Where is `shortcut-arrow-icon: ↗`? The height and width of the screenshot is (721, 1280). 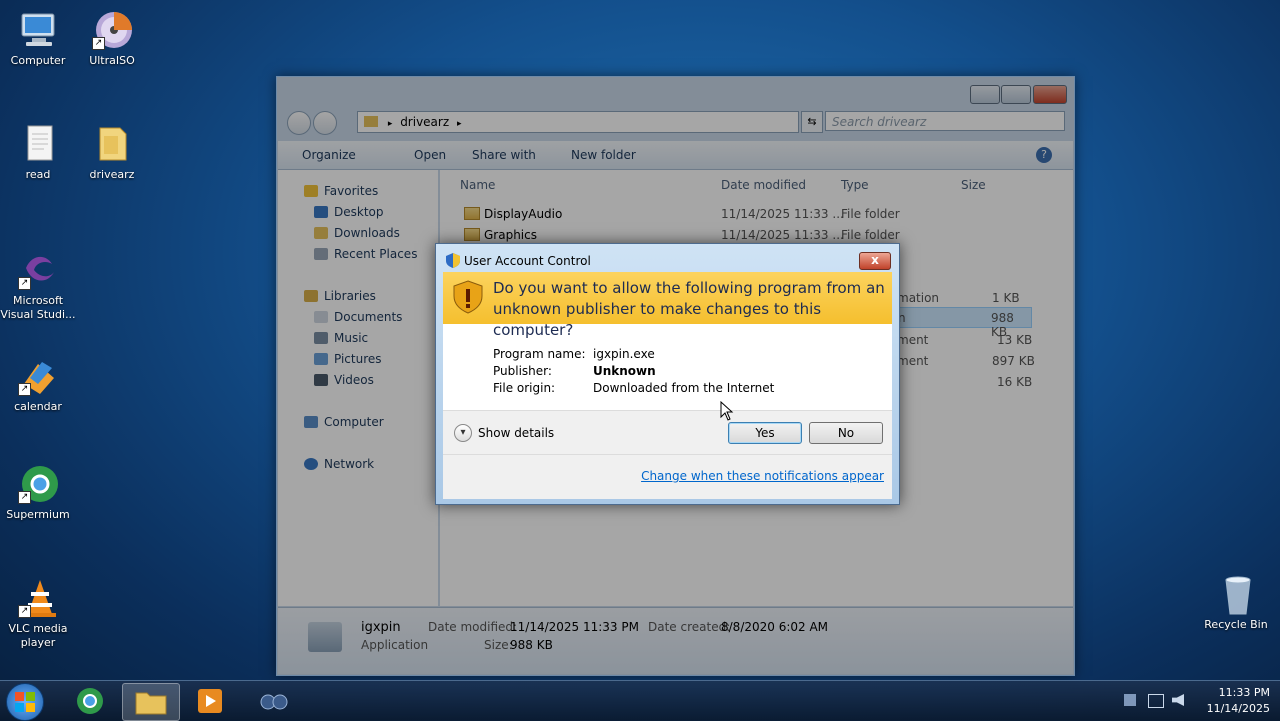 shortcut-arrow-icon: ↗ is located at coordinates (24, 389).